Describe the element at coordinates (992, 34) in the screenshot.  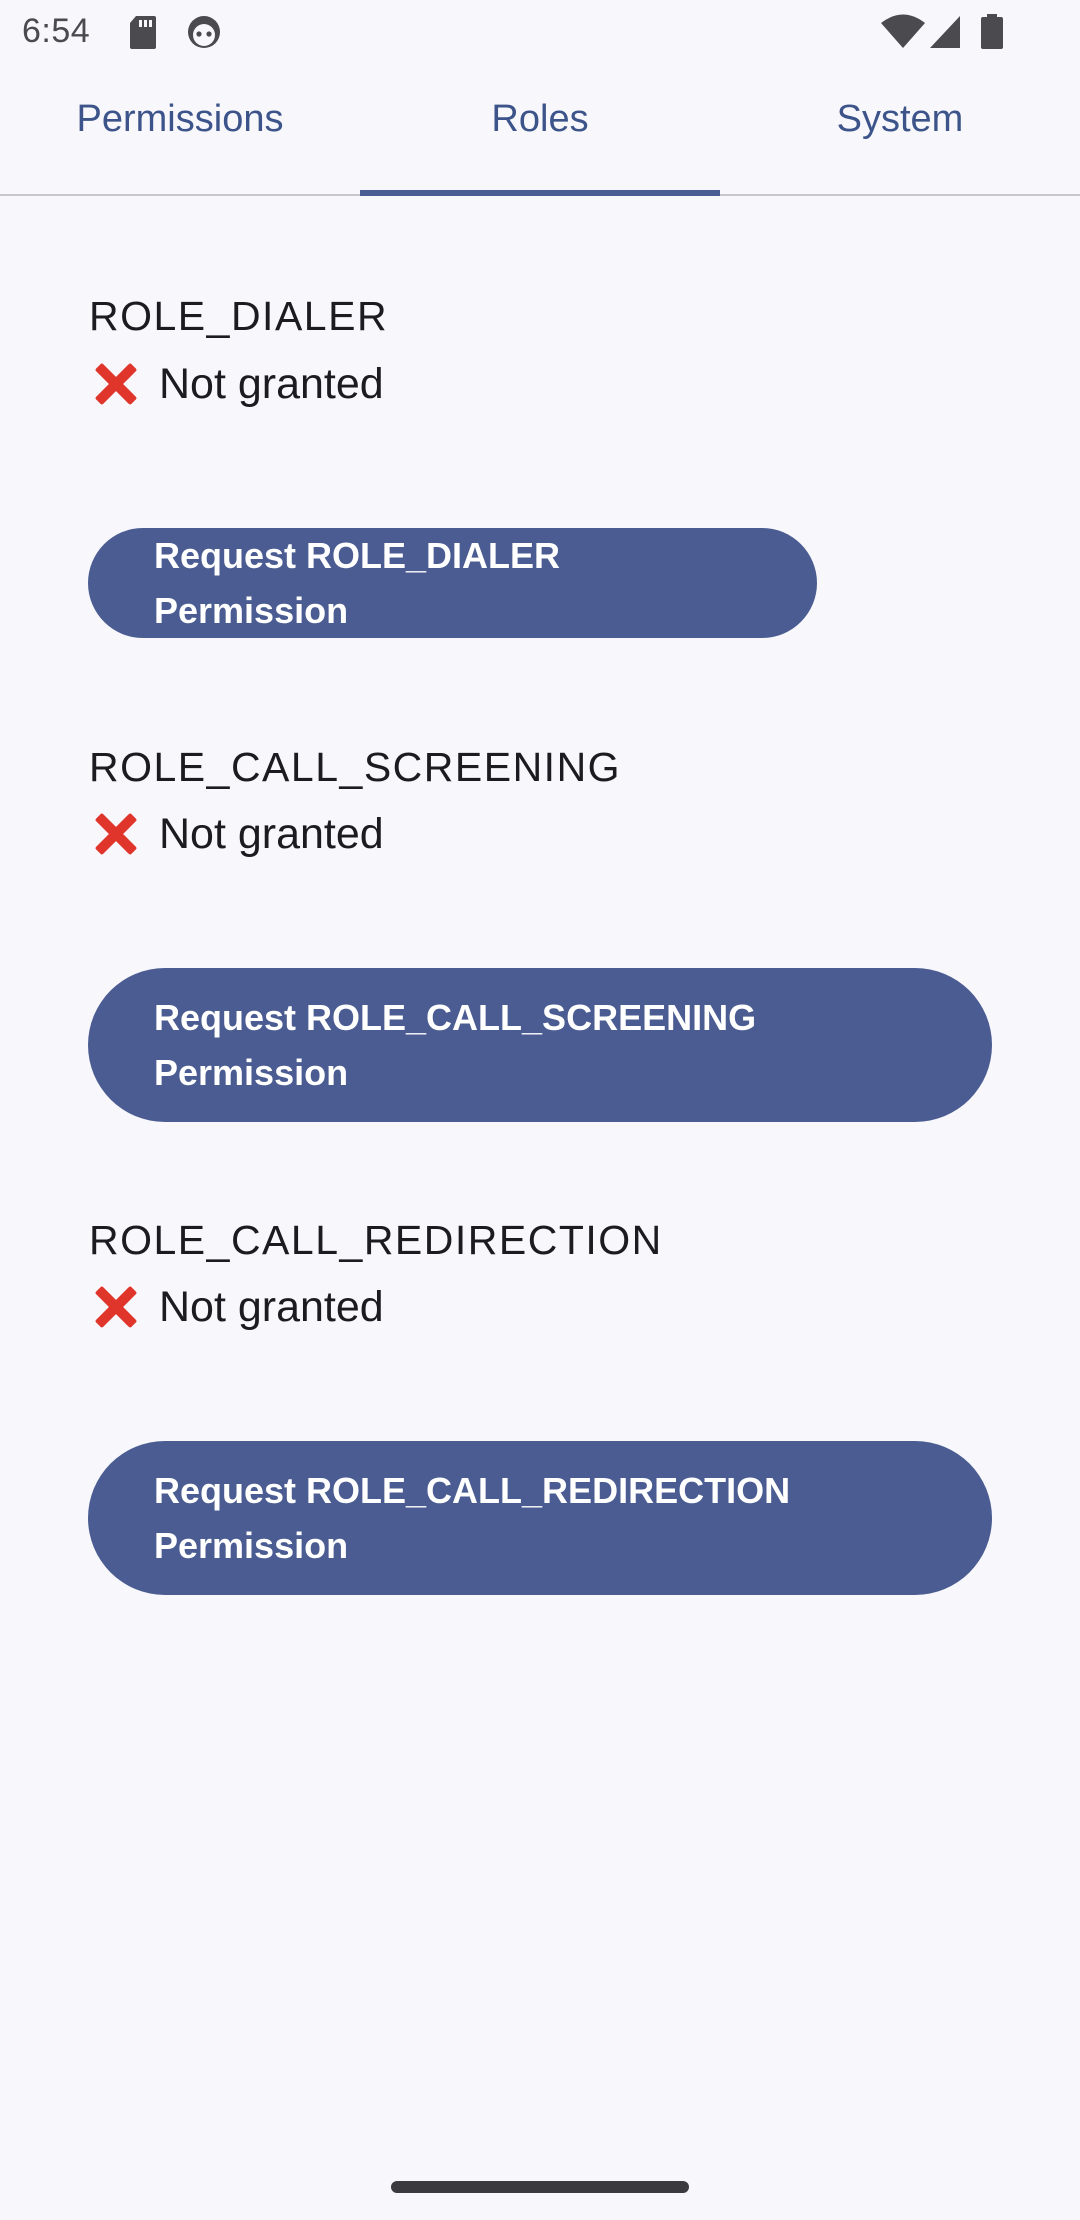
I see `battery-icon` at that location.